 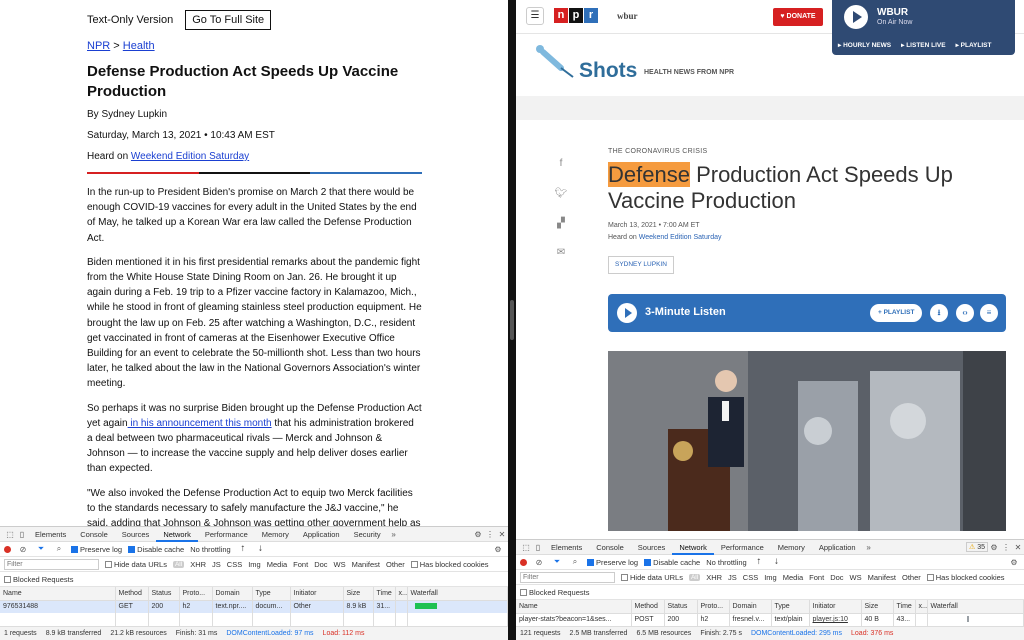 I want to click on clear-icon: ⊘, so click(x=539, y=562).